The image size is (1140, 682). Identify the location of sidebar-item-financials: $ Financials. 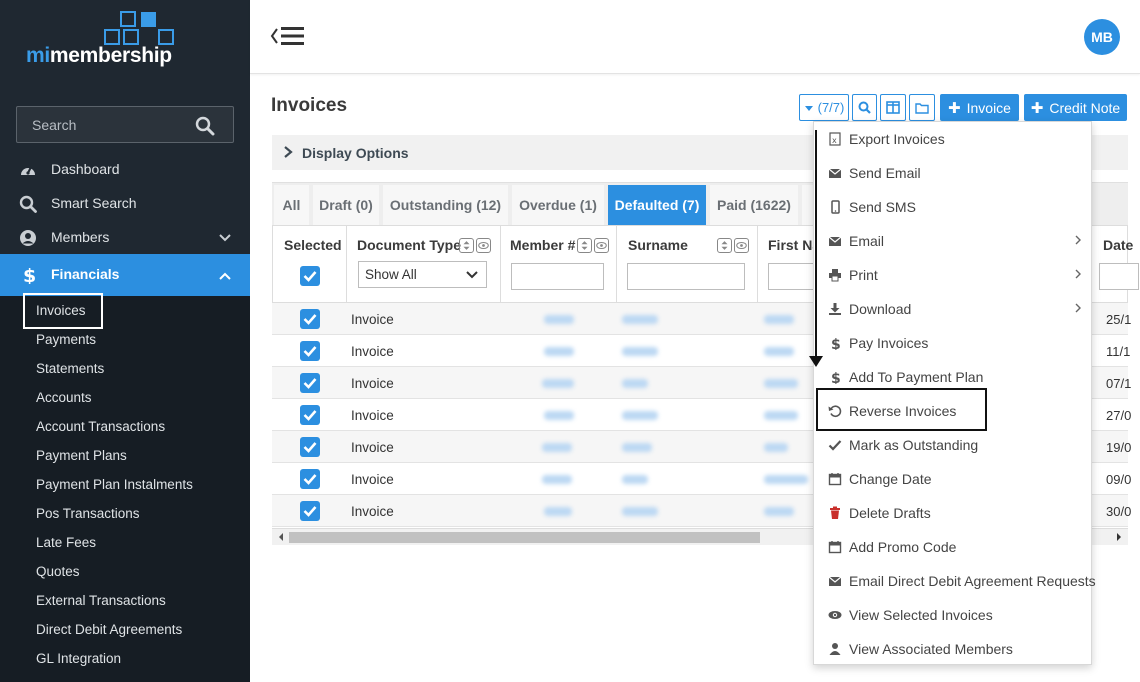
(125, 275).